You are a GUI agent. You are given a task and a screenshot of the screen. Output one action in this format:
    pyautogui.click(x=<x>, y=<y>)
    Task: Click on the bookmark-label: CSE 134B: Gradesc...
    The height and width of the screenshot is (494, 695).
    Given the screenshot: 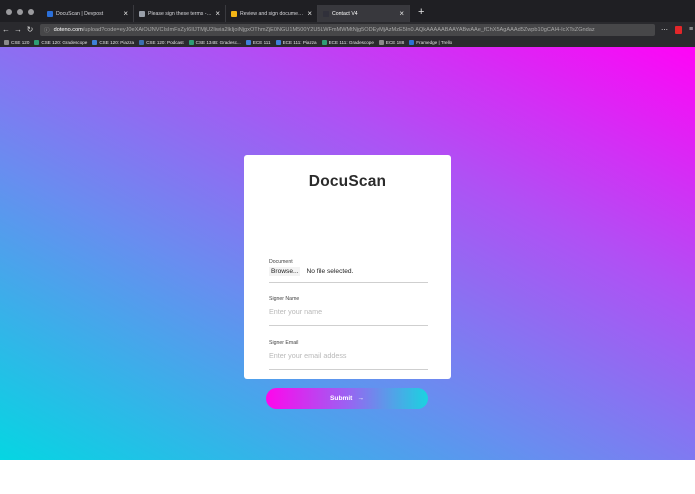 What is the action you would take?
    pyautogui.click(x=218, y=42)
    